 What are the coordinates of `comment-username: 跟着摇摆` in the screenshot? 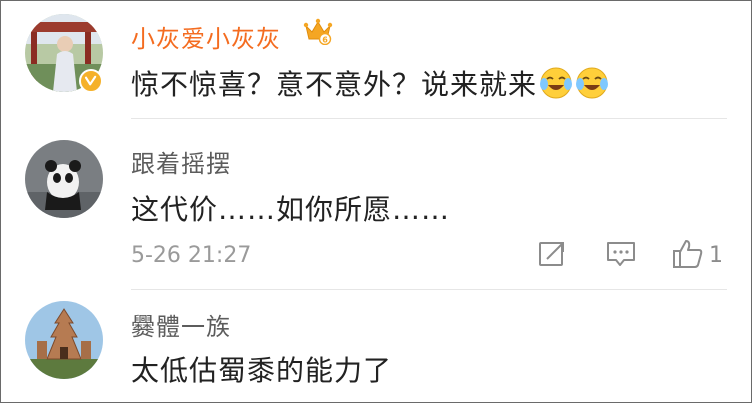 It's located at (181, 161).